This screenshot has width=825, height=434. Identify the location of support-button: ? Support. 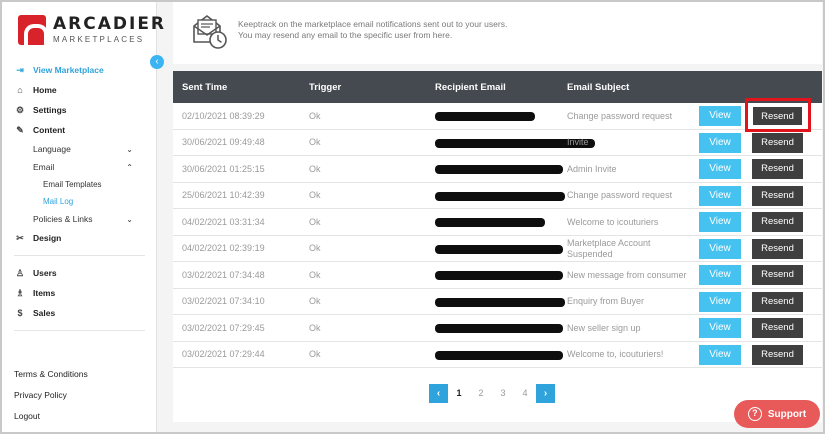
(777, 414).